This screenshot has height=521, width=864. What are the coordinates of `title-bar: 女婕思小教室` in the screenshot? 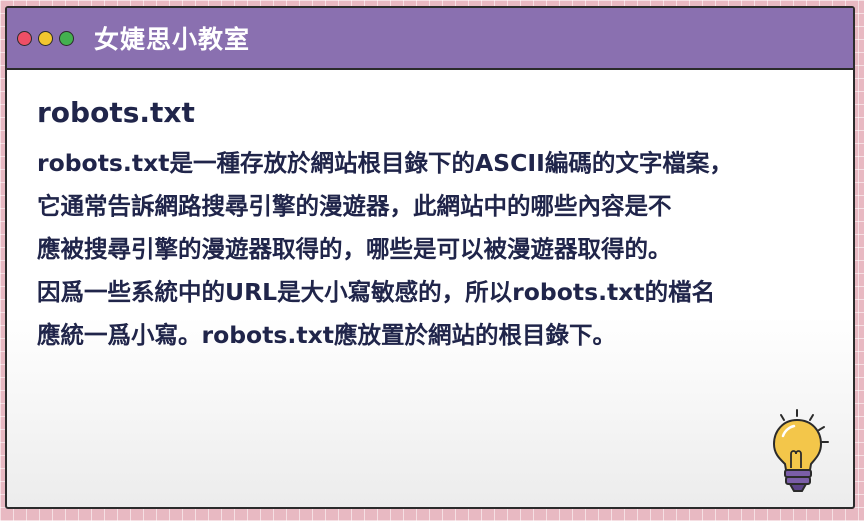 It's located at (430, 39).